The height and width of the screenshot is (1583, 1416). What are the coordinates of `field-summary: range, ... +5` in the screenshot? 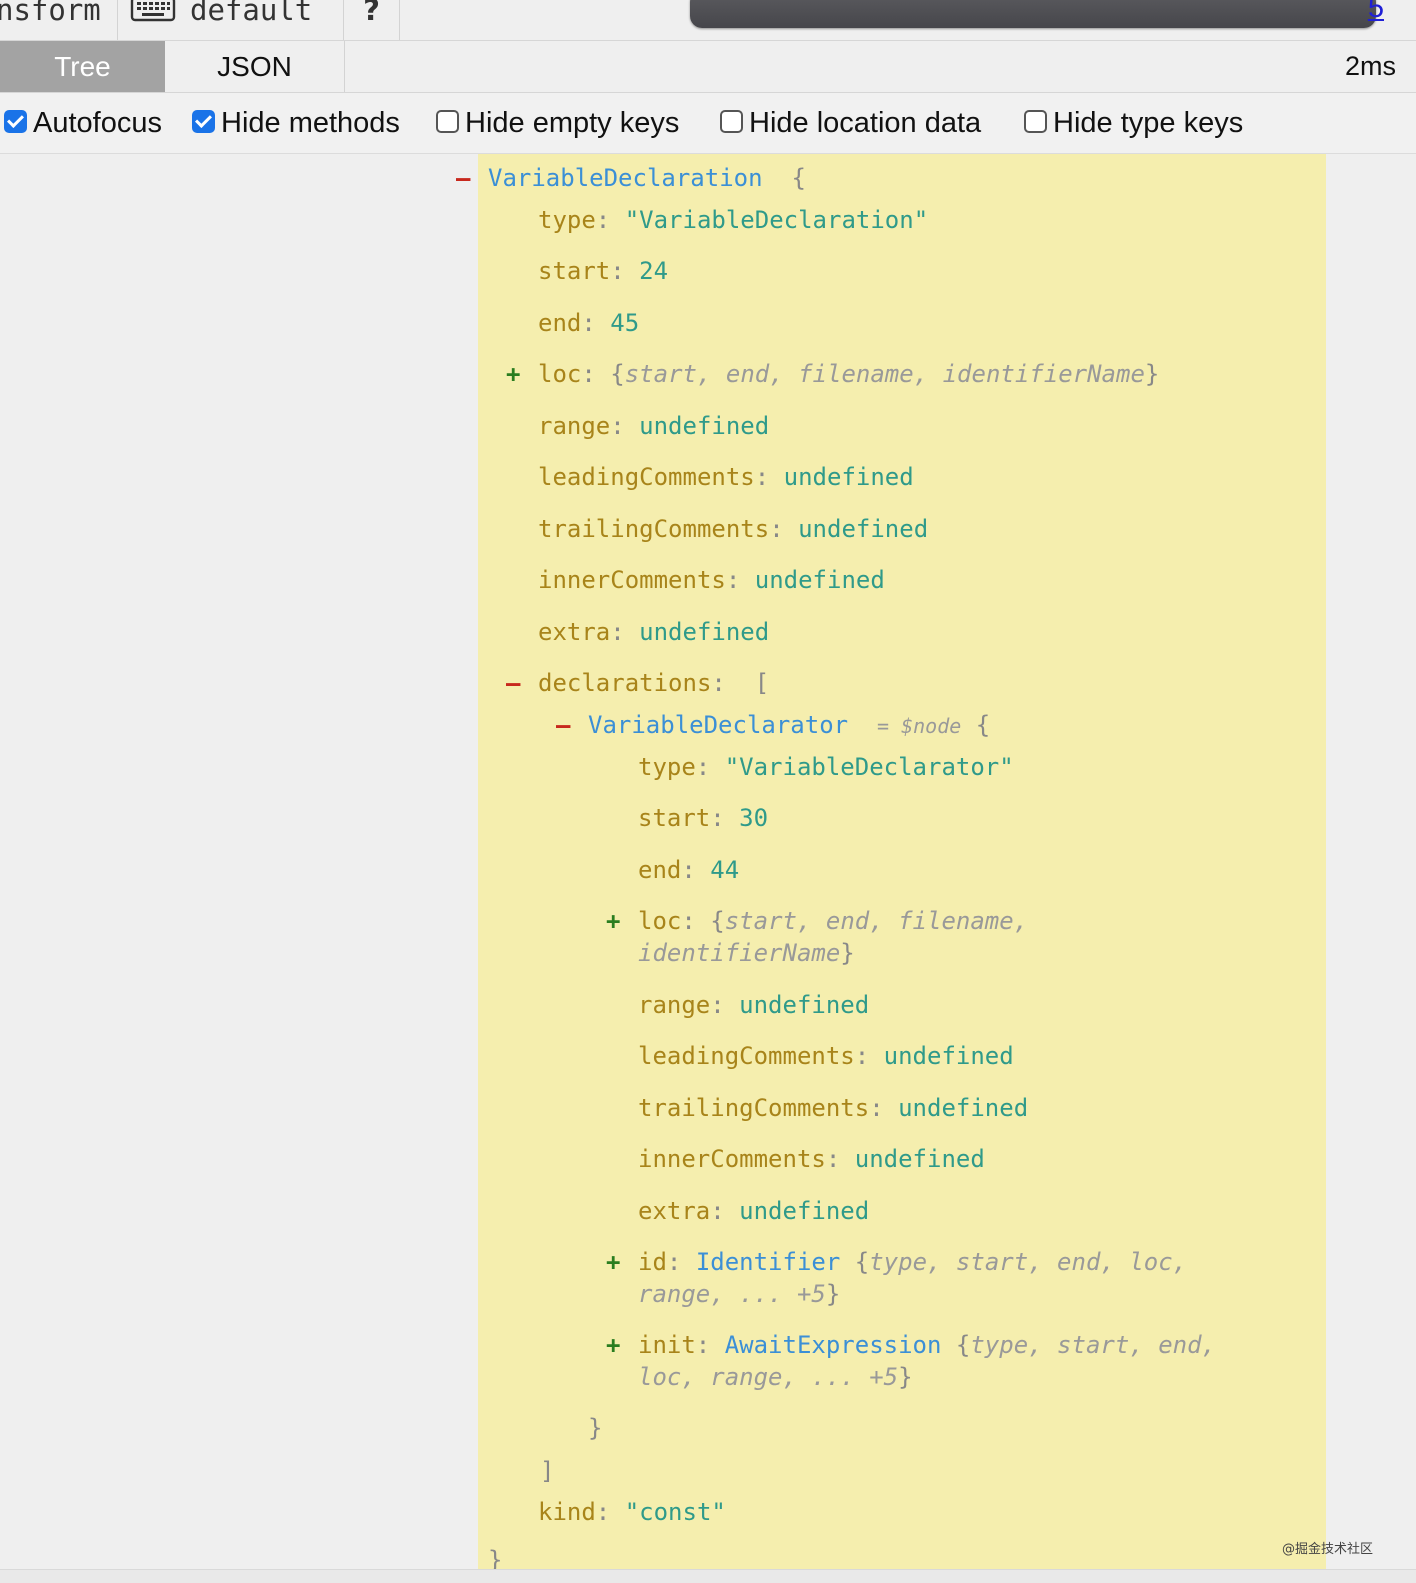 It's located at (732, 1294).